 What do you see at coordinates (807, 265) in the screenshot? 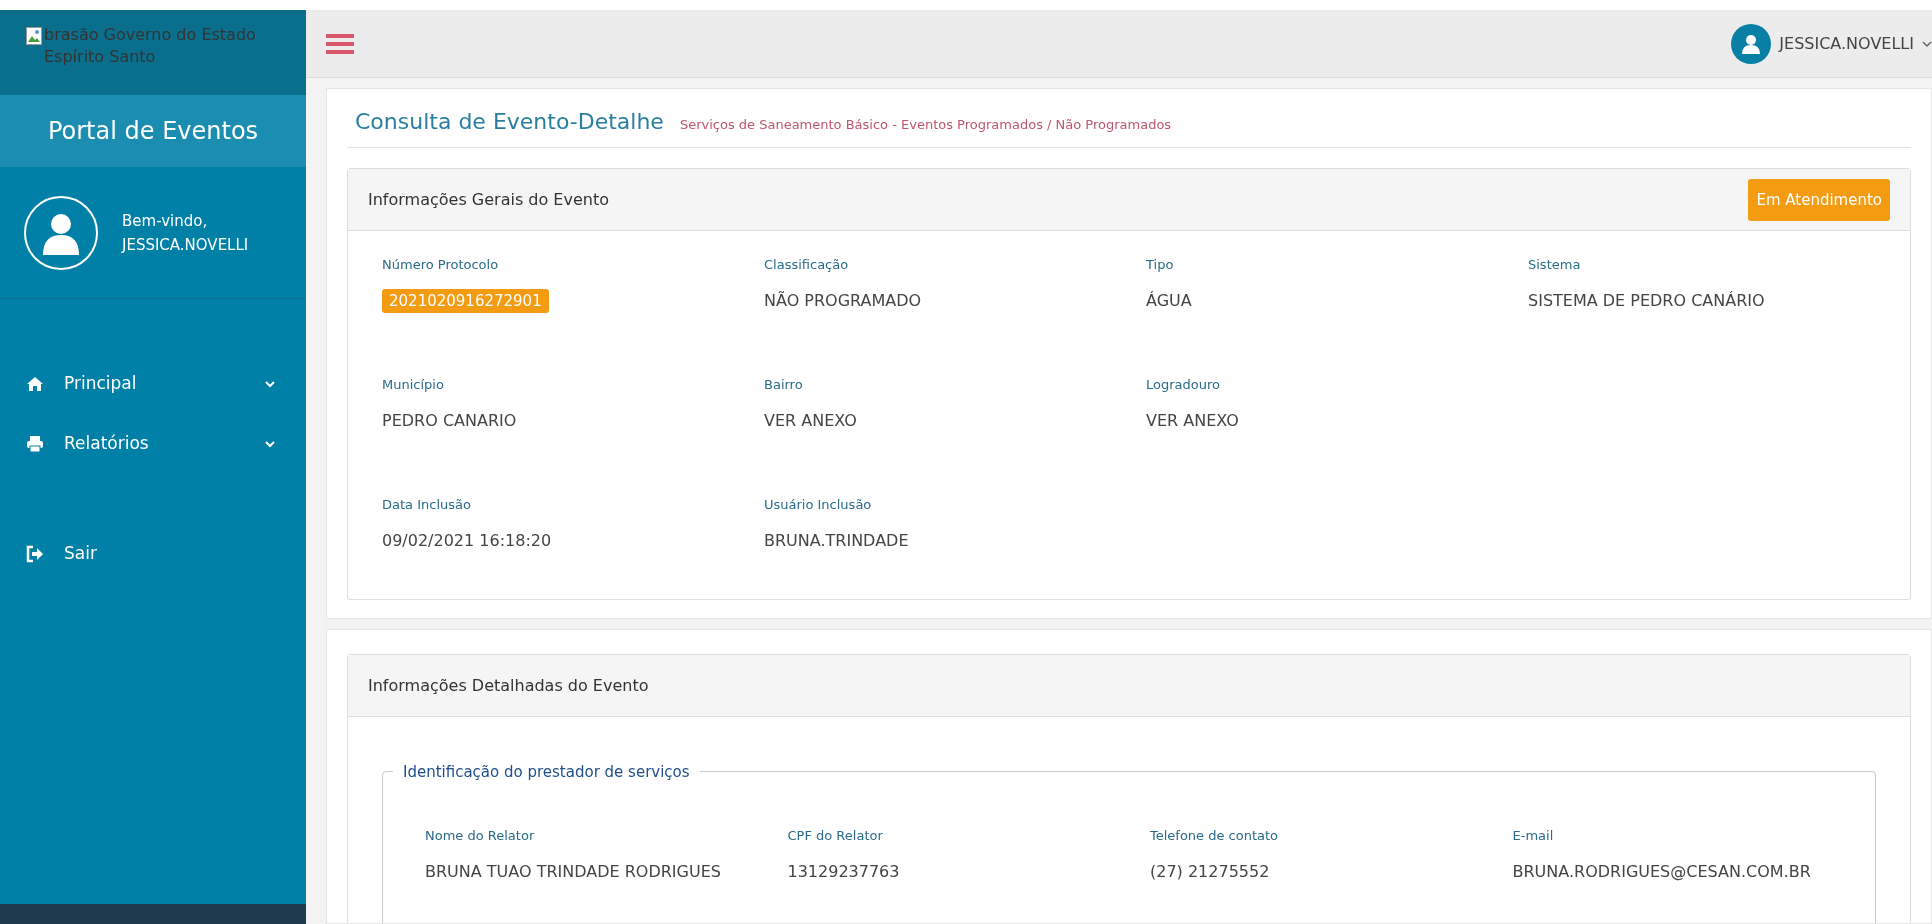
I see `field-label: Classificação` at bounding box center [807, 265].